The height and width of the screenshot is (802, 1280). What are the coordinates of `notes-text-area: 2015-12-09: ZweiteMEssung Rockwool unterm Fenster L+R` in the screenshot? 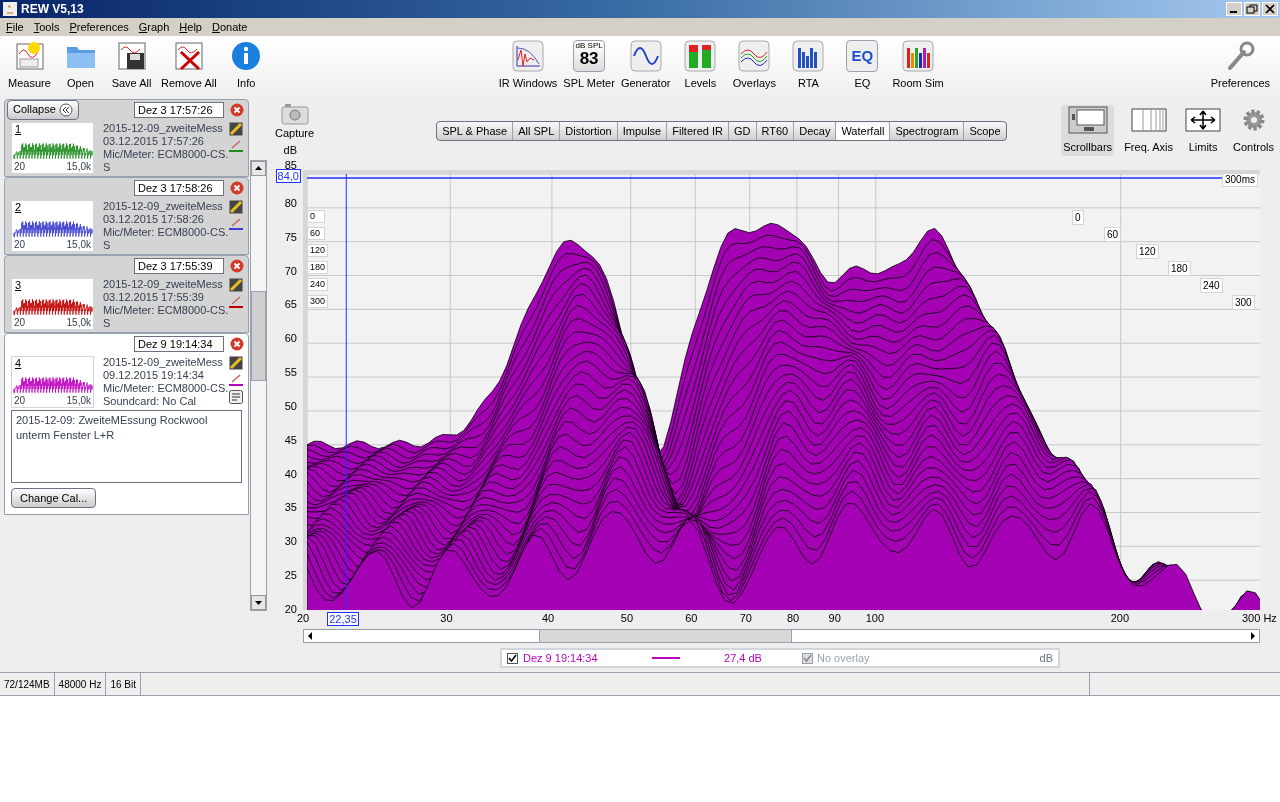 It's located at (126, 446).